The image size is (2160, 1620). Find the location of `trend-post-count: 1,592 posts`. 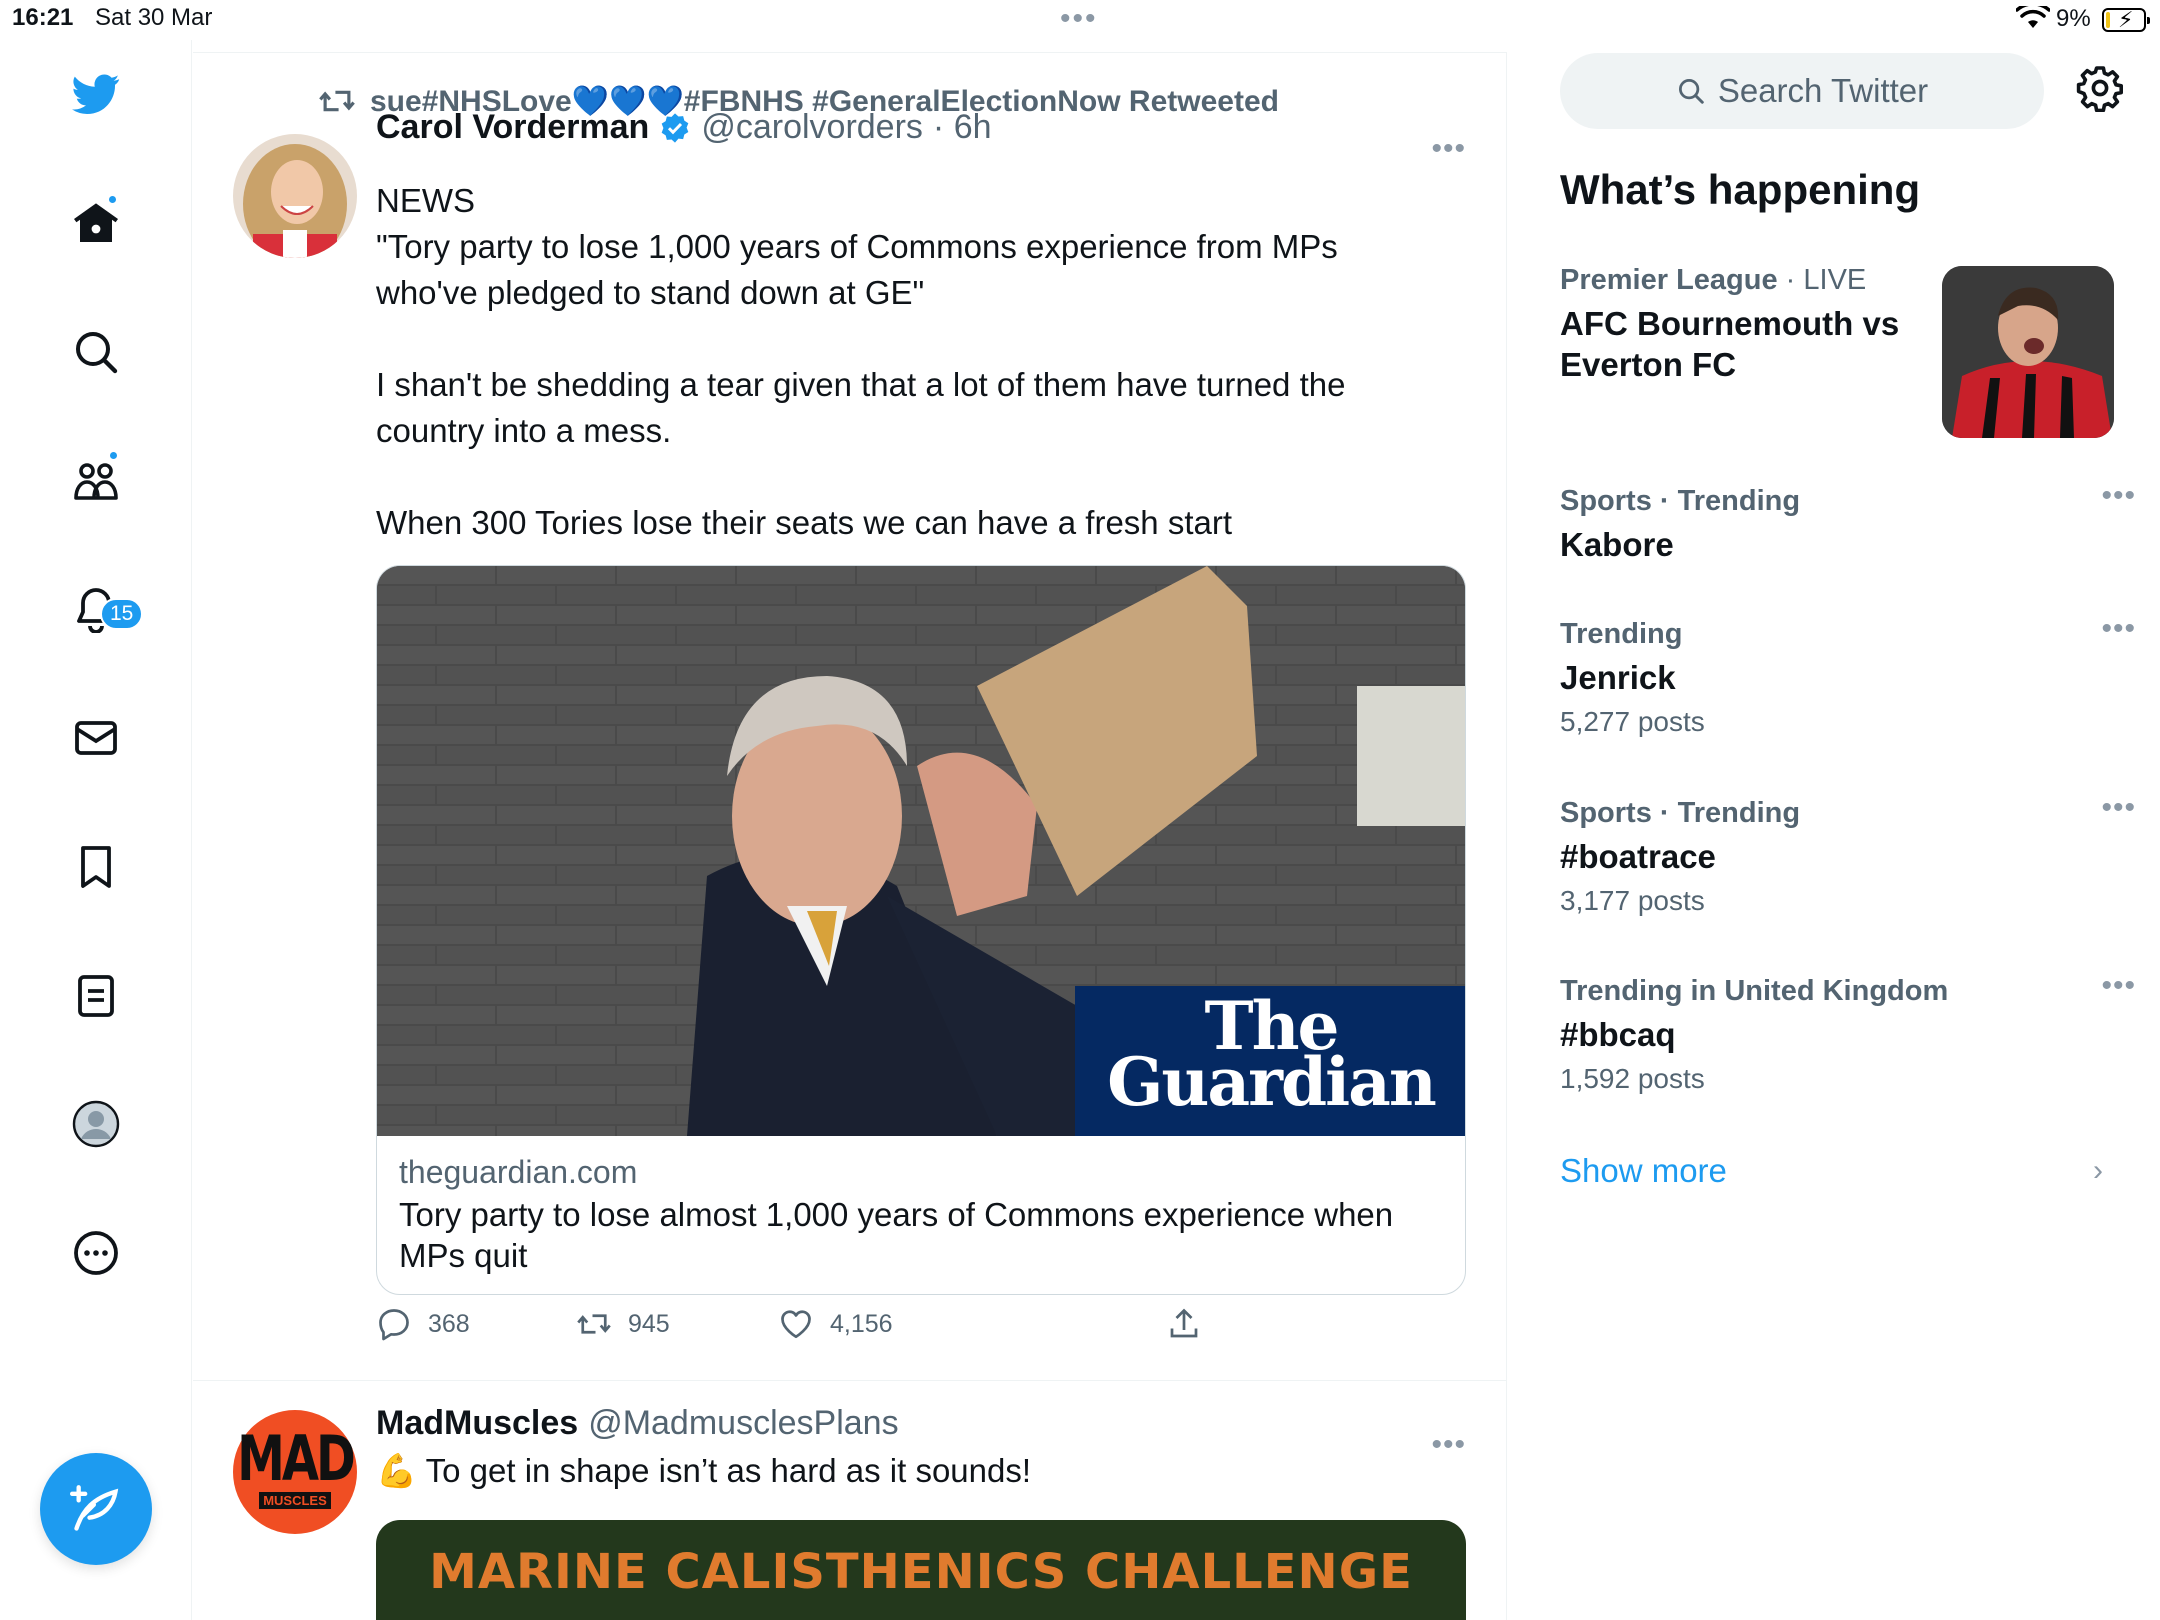

trend-post-count: 1,592 posts is located at coordinates (1632, 1078).